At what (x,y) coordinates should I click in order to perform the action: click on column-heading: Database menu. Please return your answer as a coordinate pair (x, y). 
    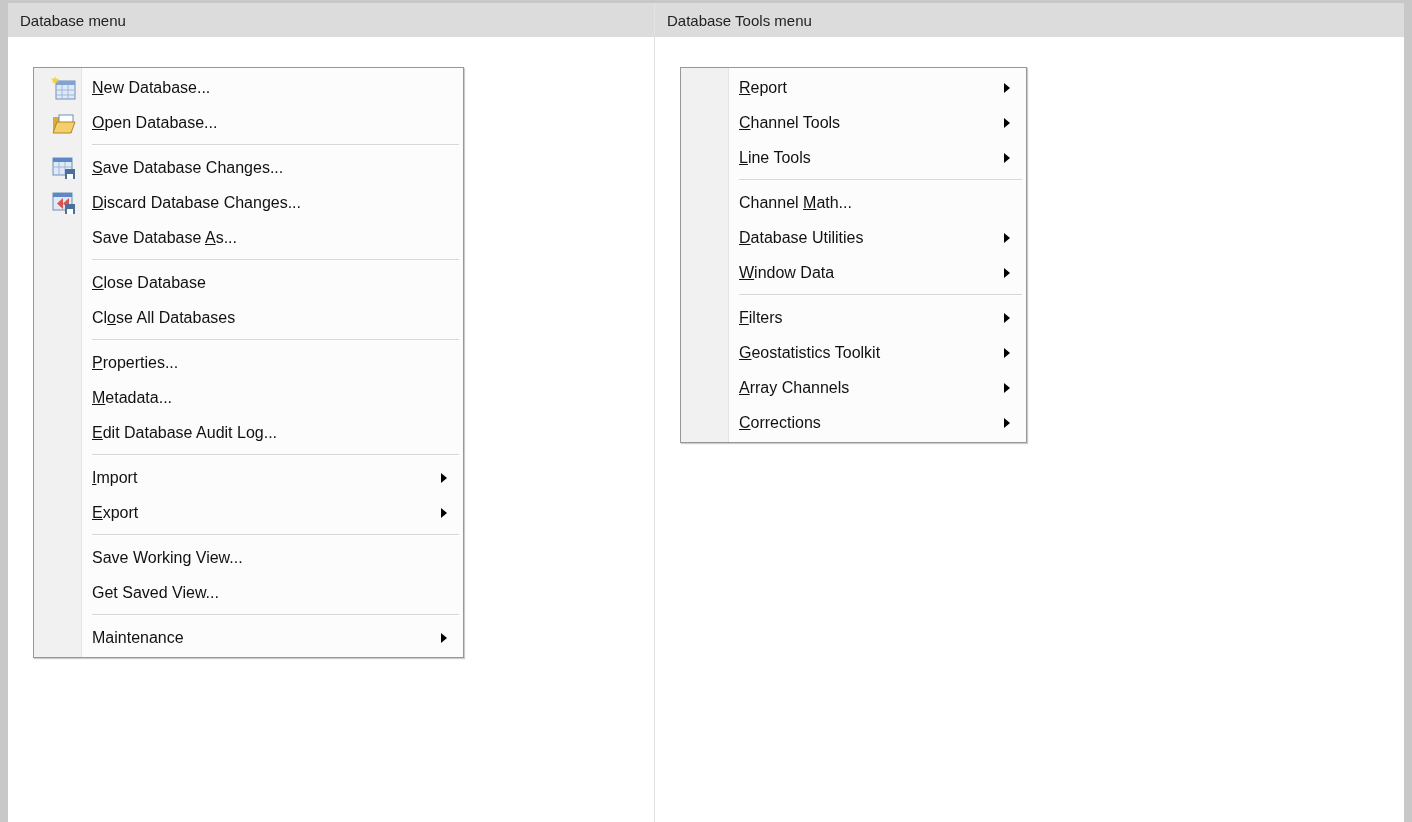
    Looking at the image, I should click on (331, 20).